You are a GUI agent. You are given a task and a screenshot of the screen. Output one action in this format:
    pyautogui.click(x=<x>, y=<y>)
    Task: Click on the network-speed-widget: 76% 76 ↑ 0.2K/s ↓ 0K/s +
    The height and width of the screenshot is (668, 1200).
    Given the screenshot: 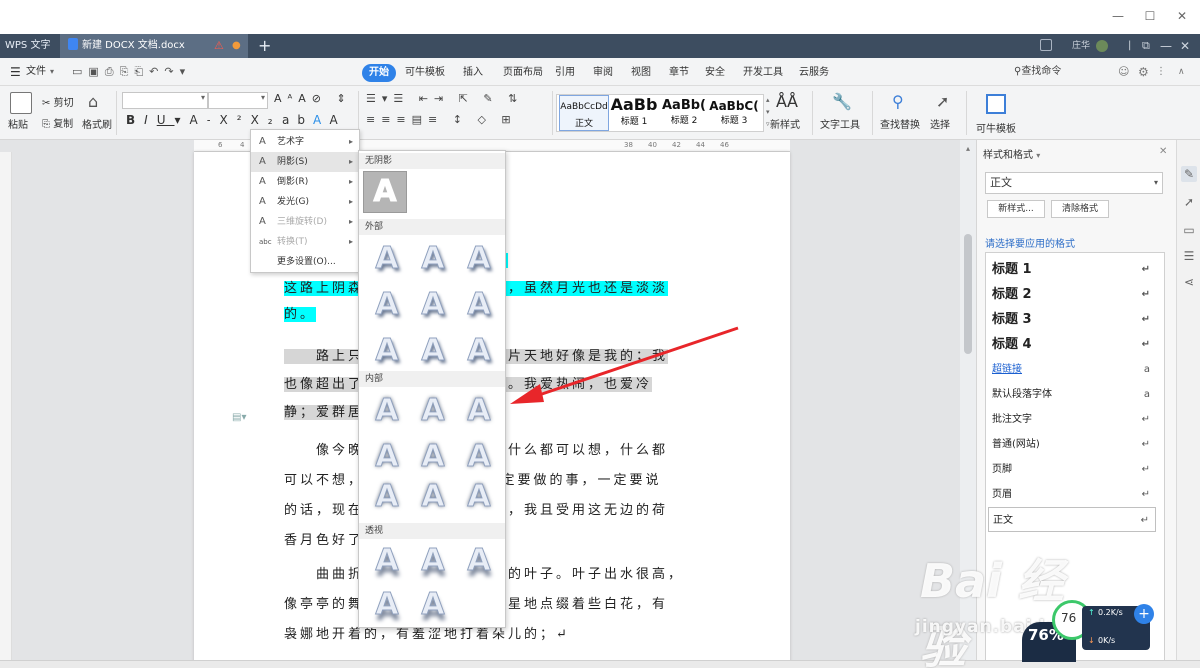 What is the action you would take?
    pyautogui.click(x=1089, y=631)
    